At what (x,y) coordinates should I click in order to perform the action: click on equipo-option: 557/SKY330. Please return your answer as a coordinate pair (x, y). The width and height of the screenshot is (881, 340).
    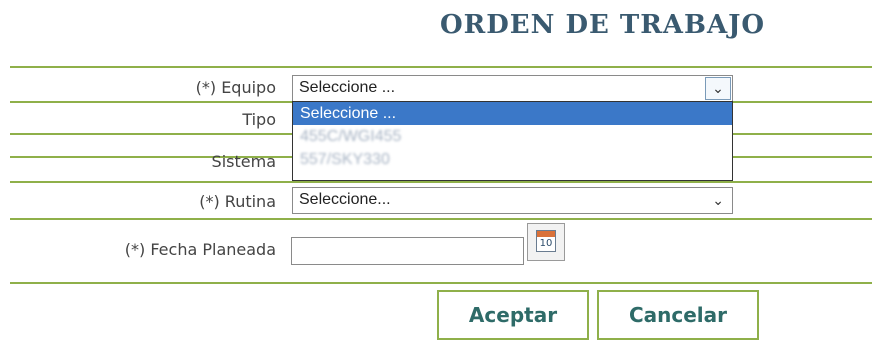
    Looking at the image, I should click on (512, 159).